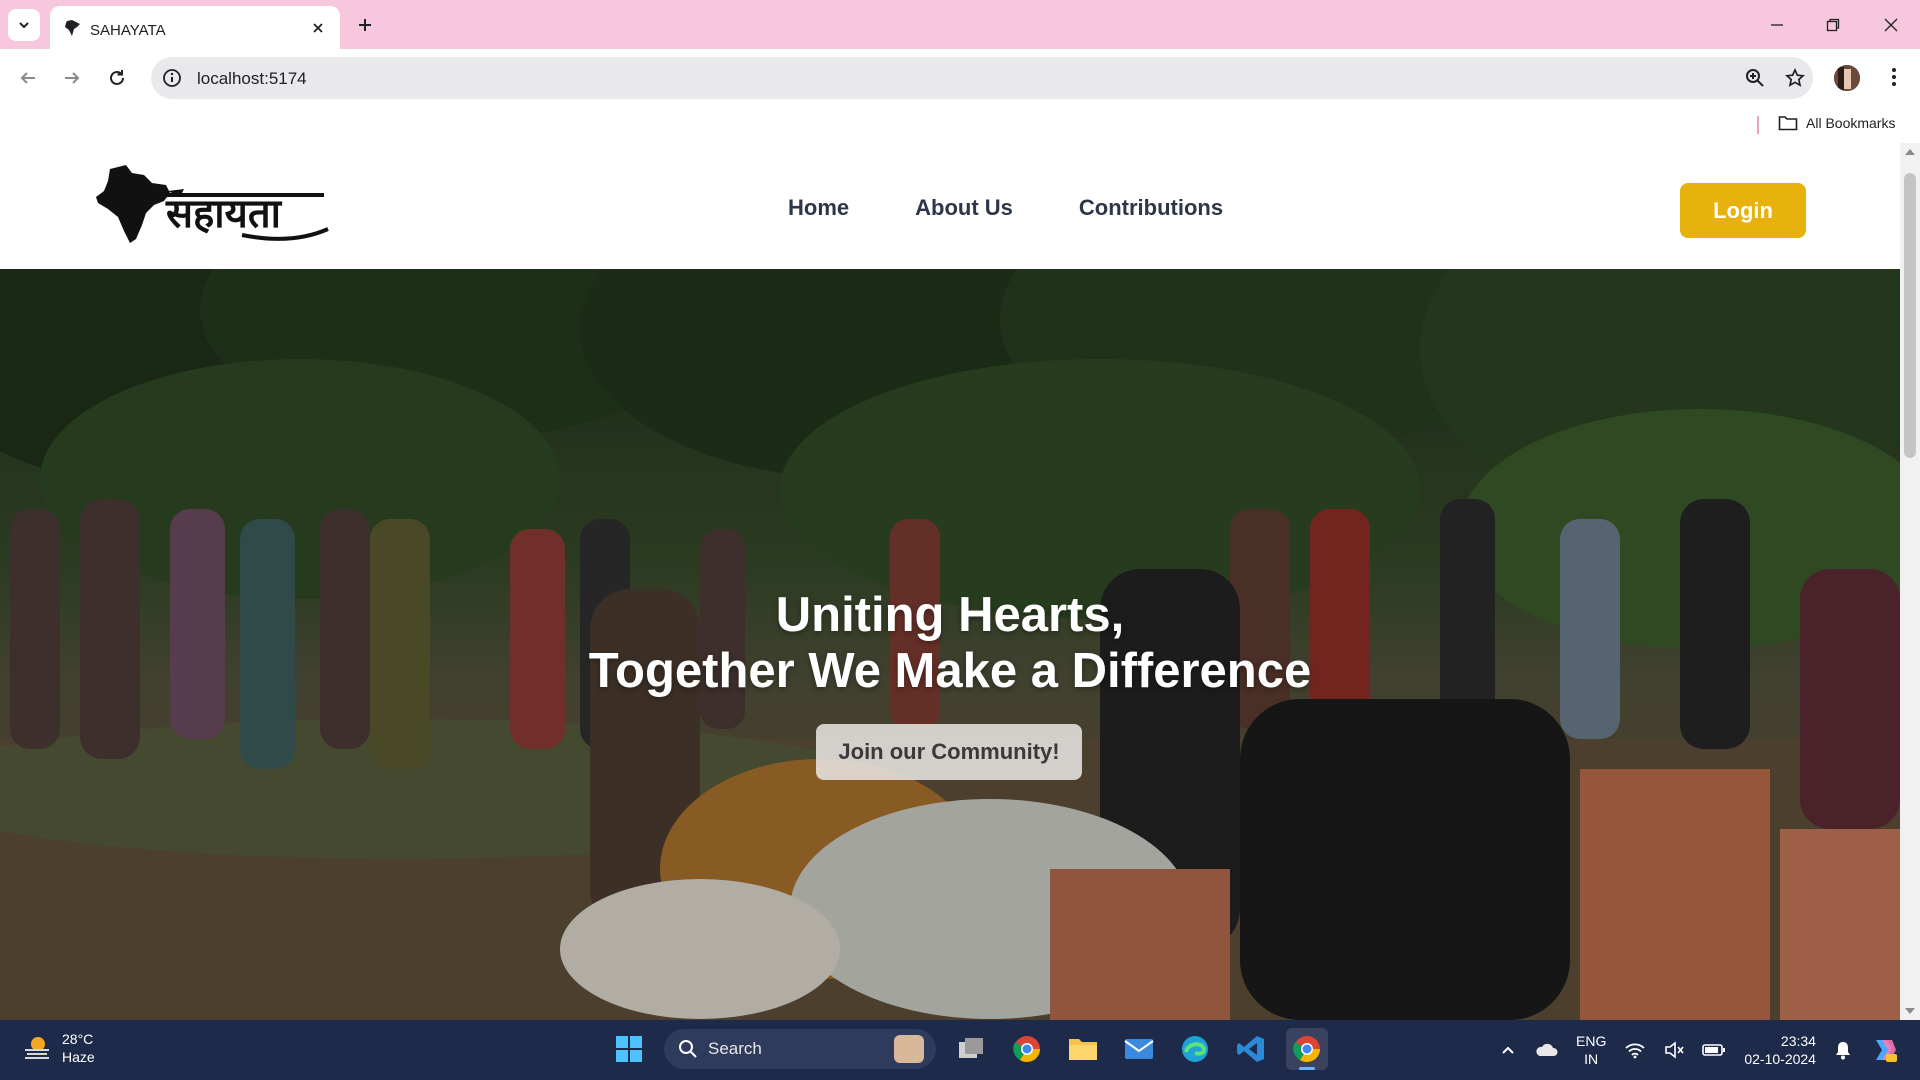 The height and width of the screenshot is (1080, 1920). I want to click on scrollbar-thumb, so click(1910, 315).